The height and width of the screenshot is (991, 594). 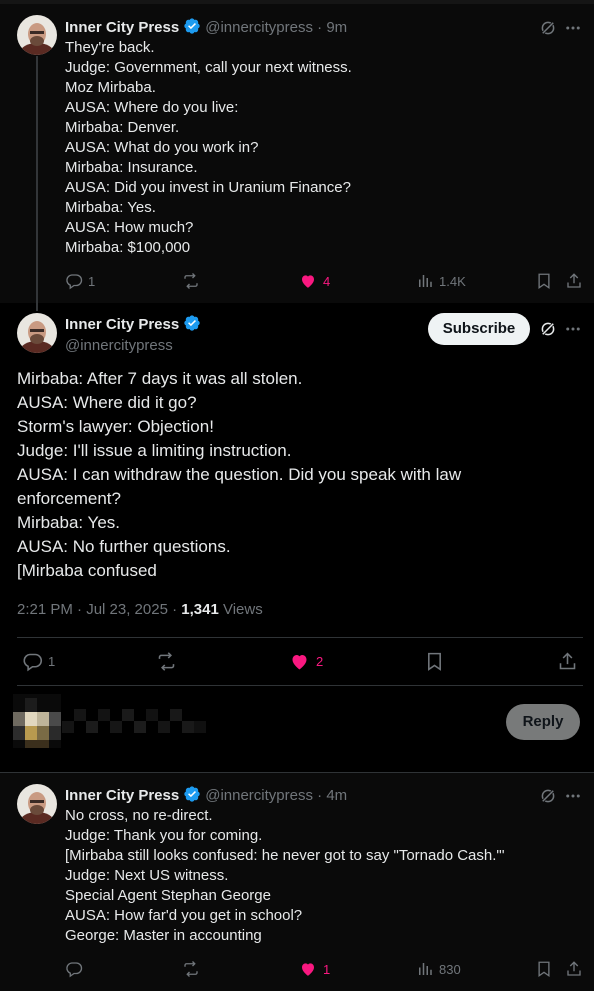 What do you see at coordinates (124, 546) in the screenshot?
I see `tweet-line: AUSA: No further questions.` at bounding box center [124, 546].